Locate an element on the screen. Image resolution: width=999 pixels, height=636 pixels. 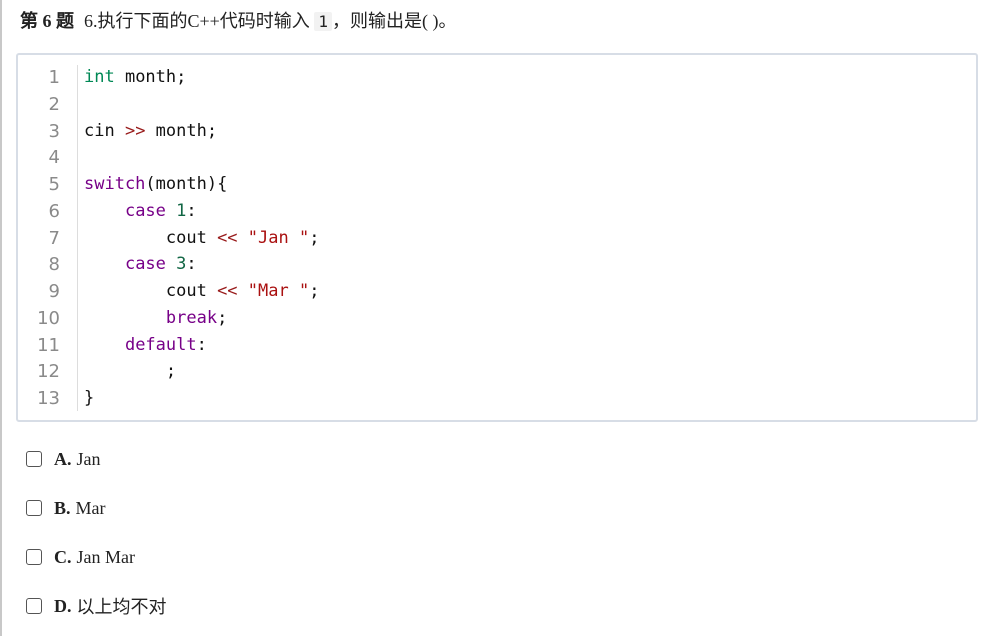
code-line: 8 case 3: is located at coordinates (497, 264).